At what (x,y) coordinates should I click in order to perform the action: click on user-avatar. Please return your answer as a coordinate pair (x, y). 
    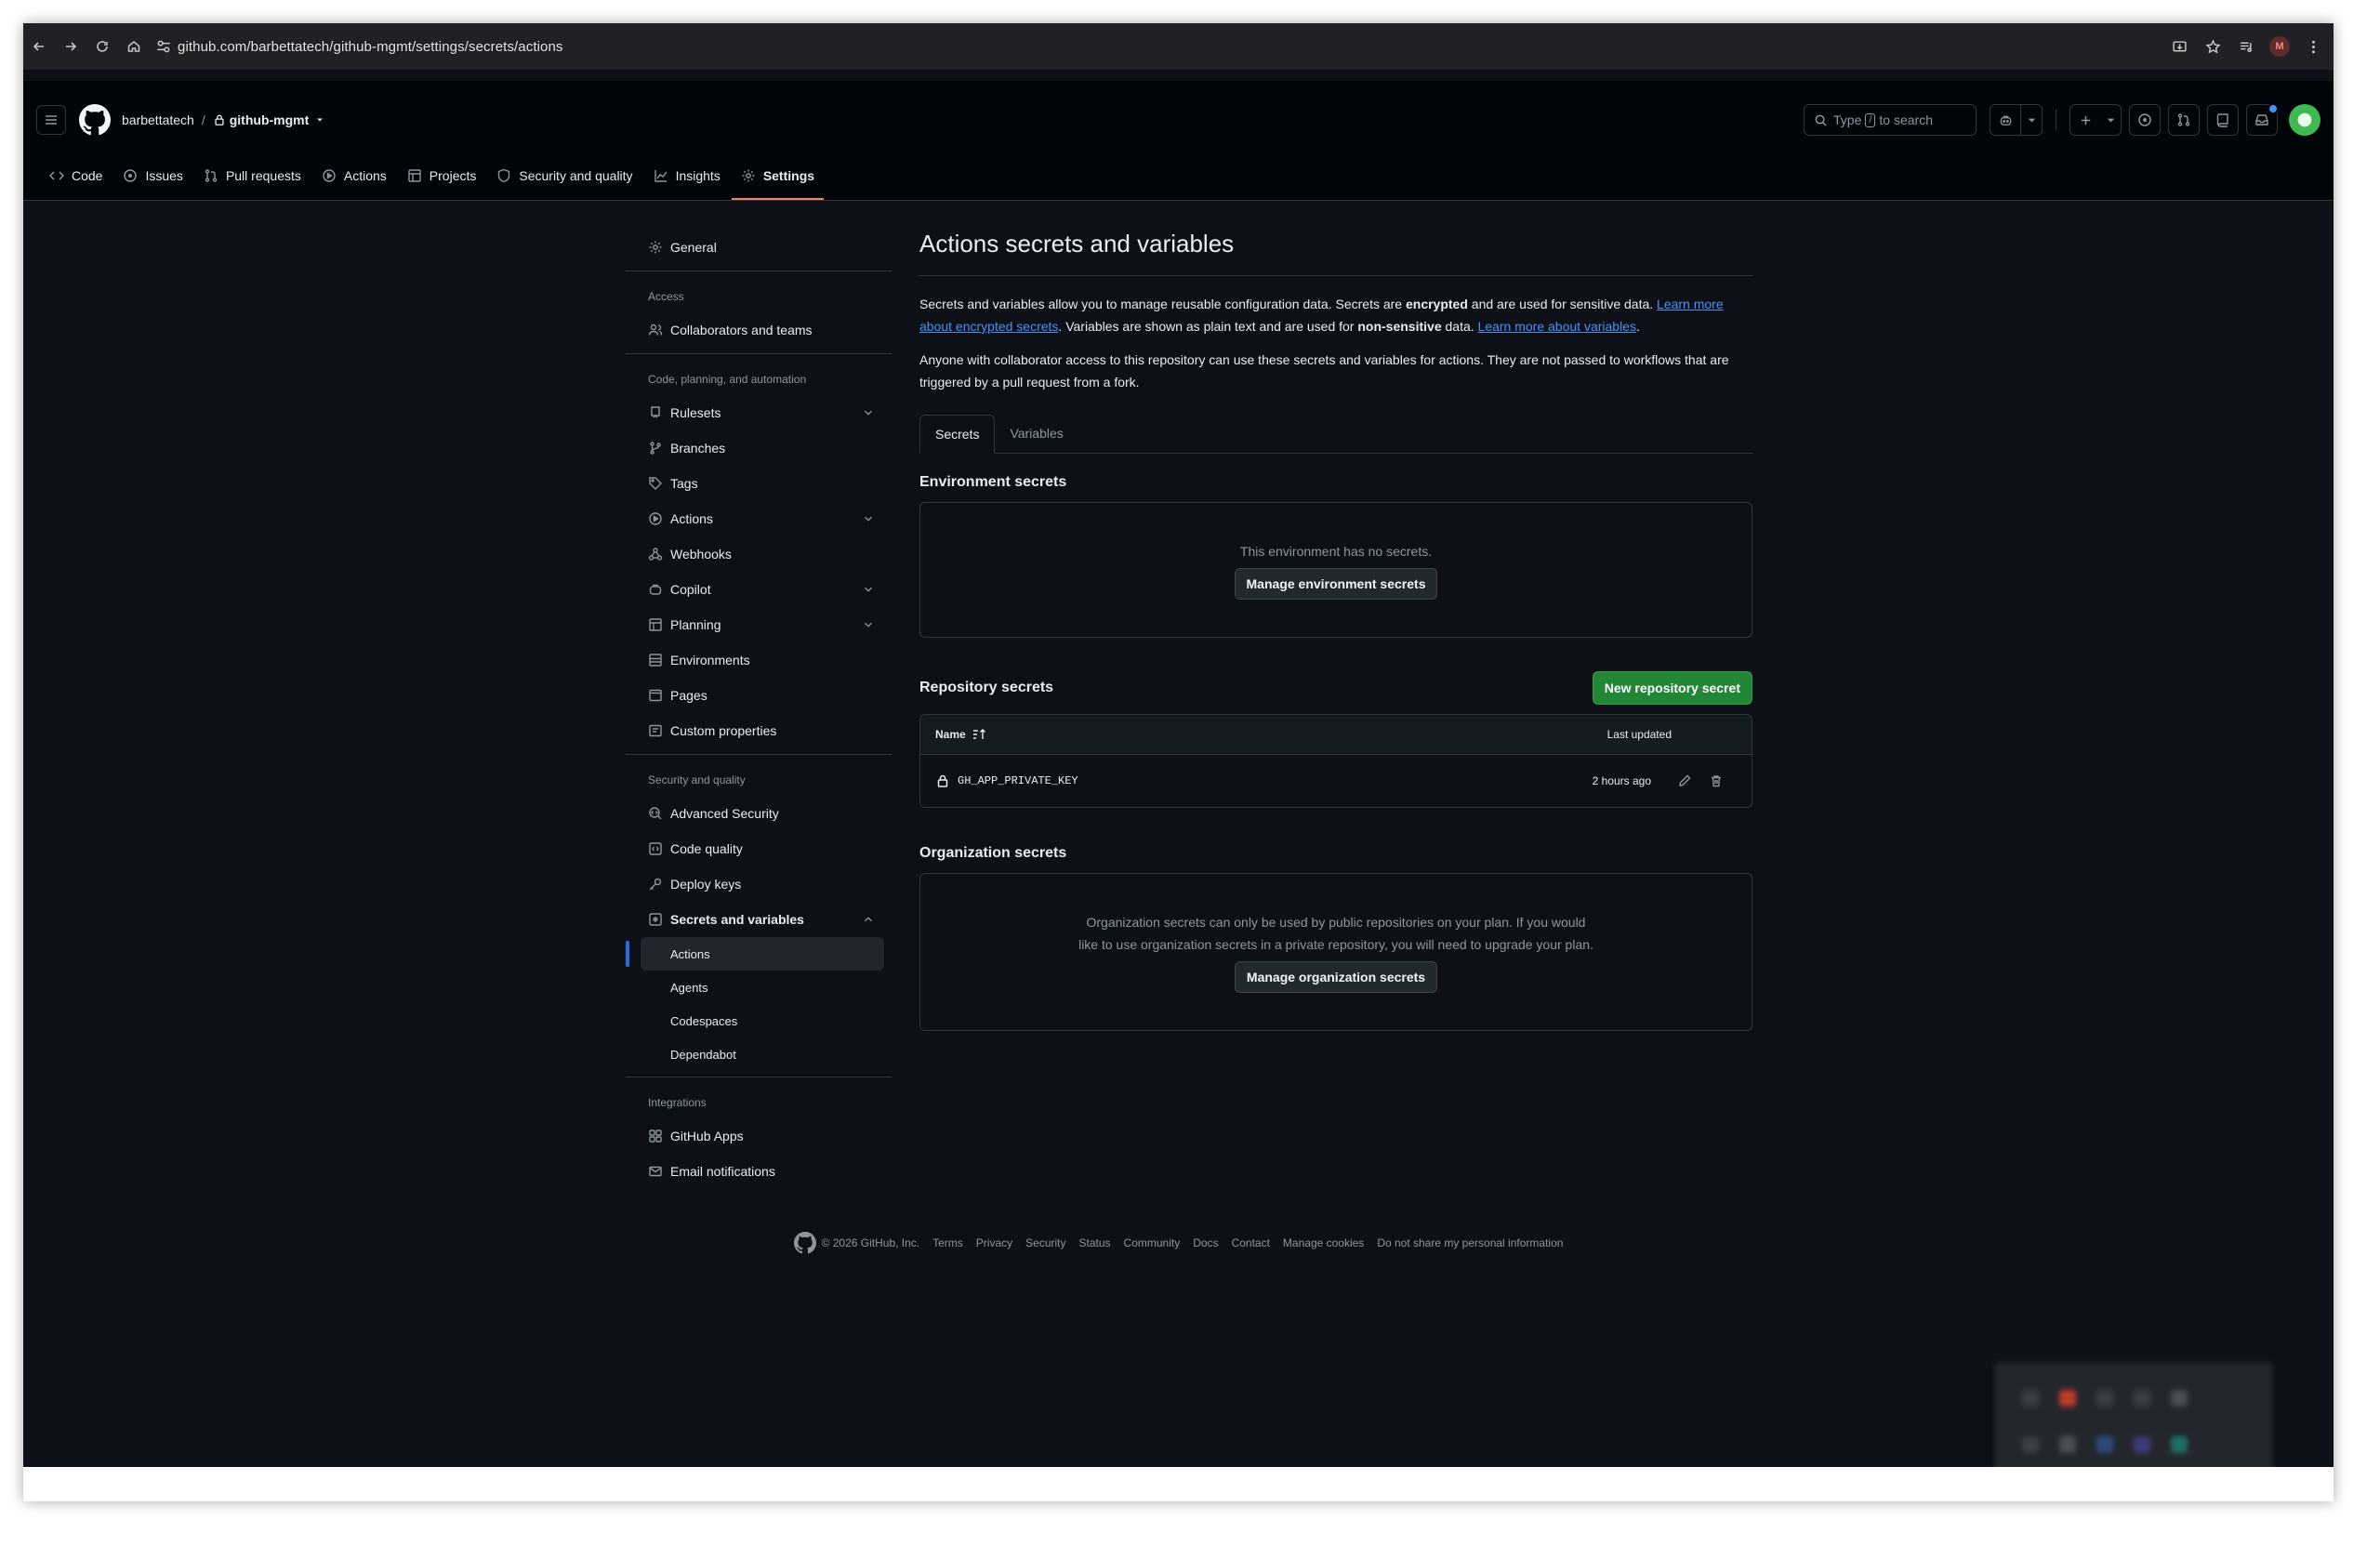
    Looking at the image, I should click on (2304, 120).